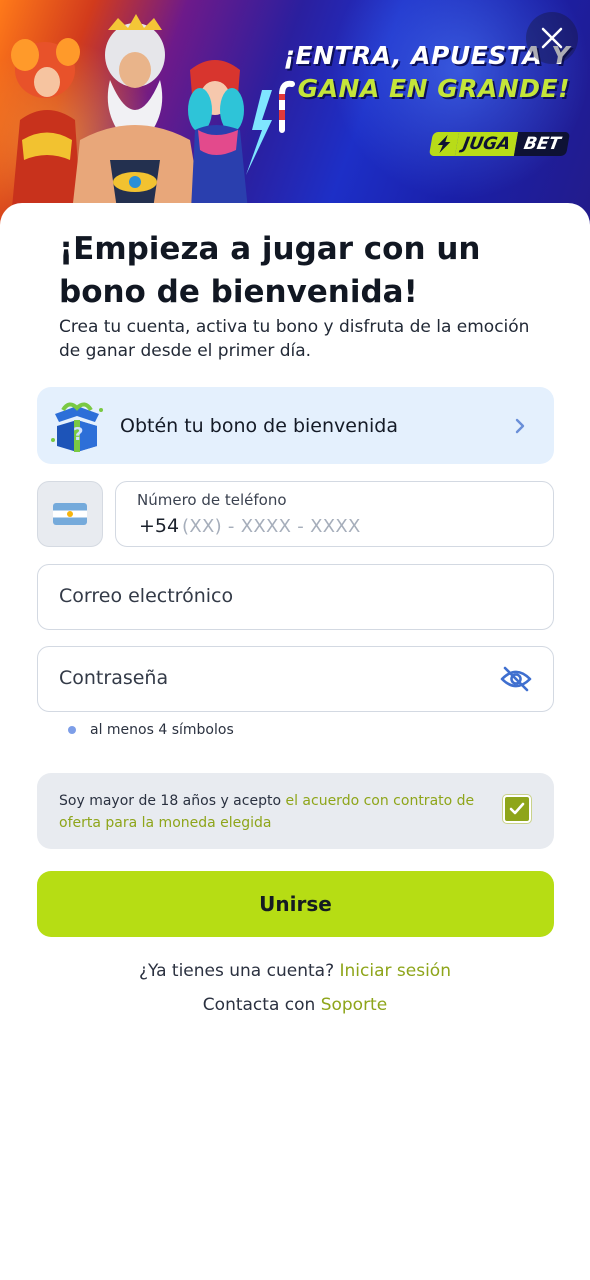 The width and height of the screenshot is (590, 1280). I want to click on join-button: Unirse, so click(295, 904).